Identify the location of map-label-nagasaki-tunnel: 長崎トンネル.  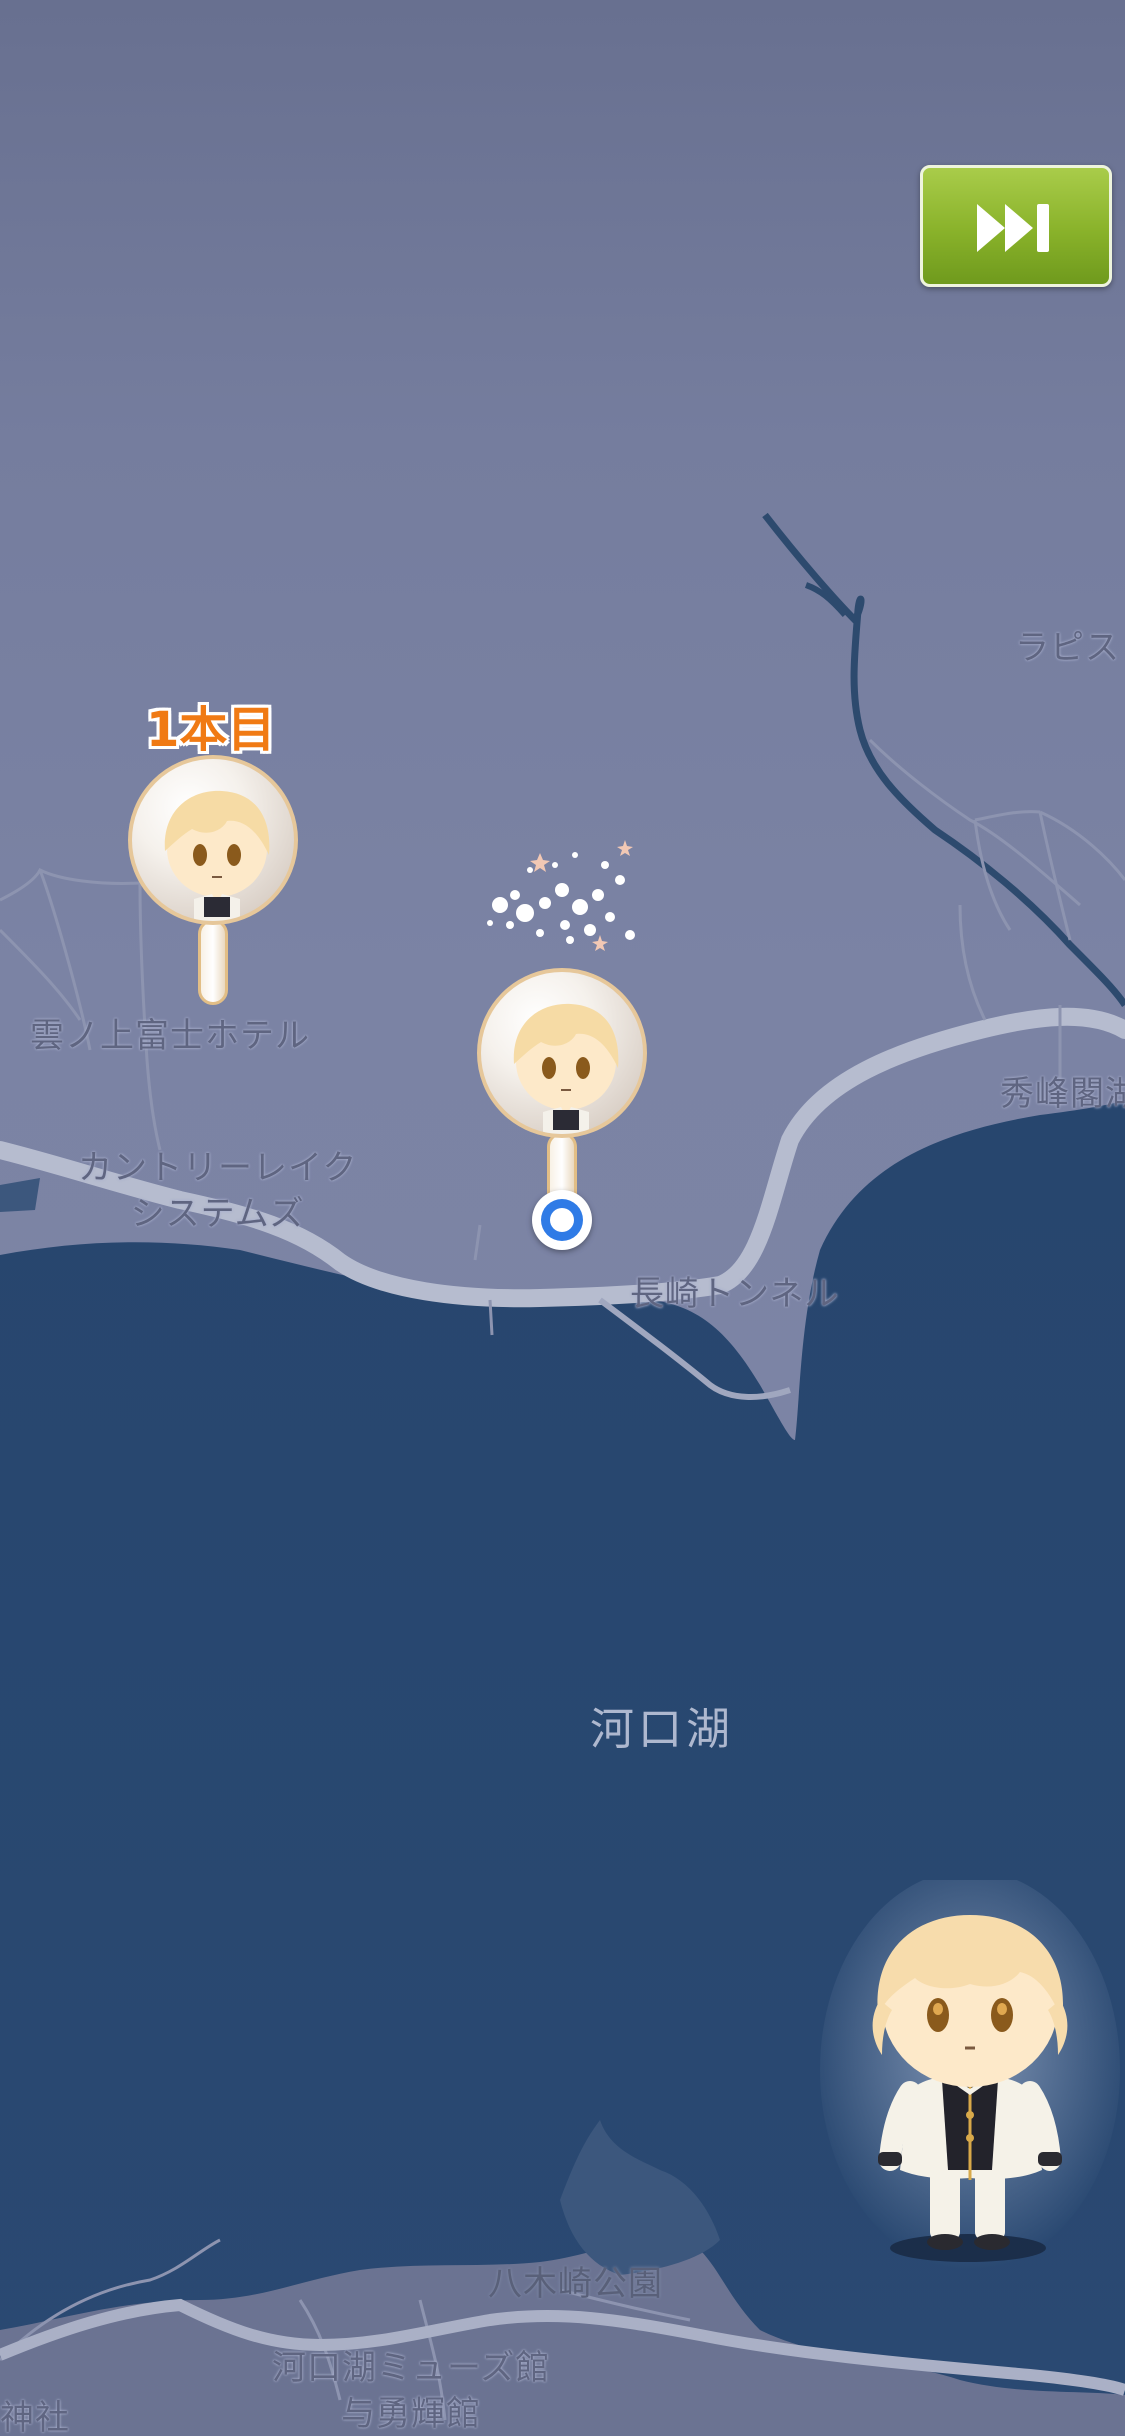
(735, 1294).